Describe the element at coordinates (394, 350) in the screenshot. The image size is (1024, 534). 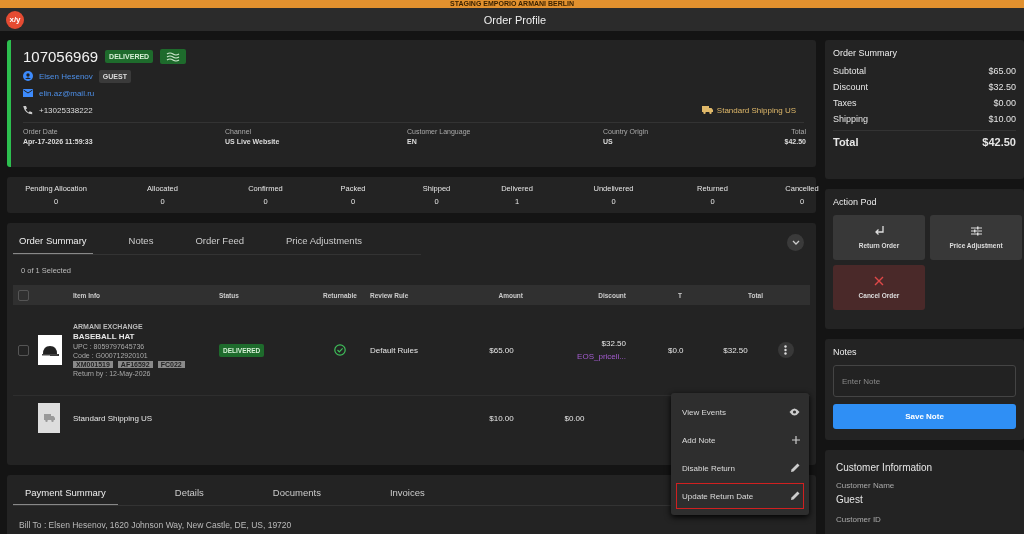
I see `review-rule: Default Rules` at that location.